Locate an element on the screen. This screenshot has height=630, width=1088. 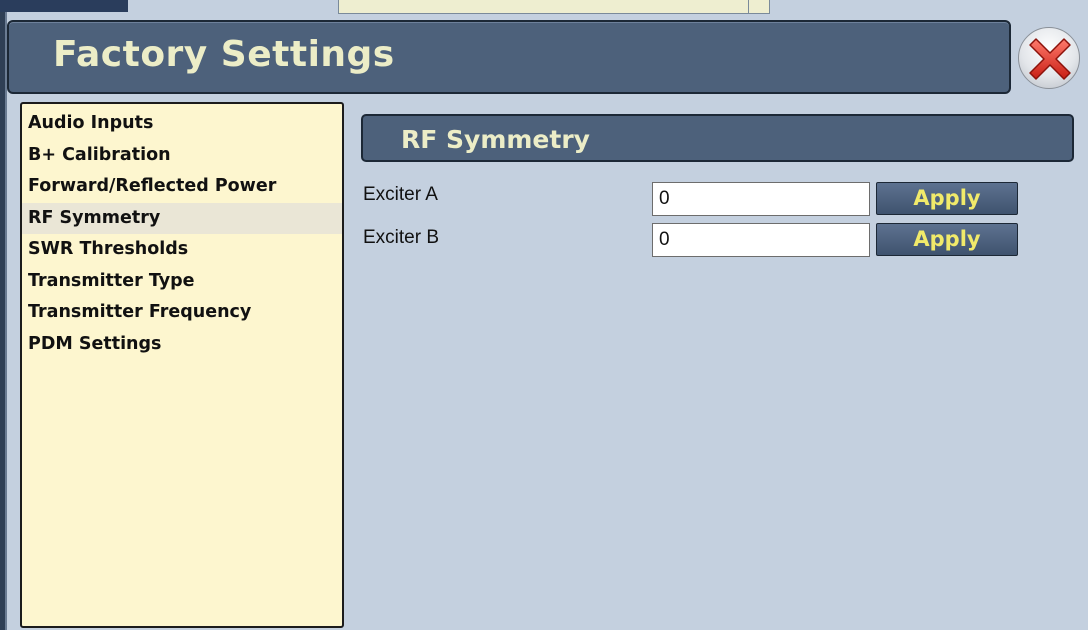
parent-tab is located at coordinates (64, 6).